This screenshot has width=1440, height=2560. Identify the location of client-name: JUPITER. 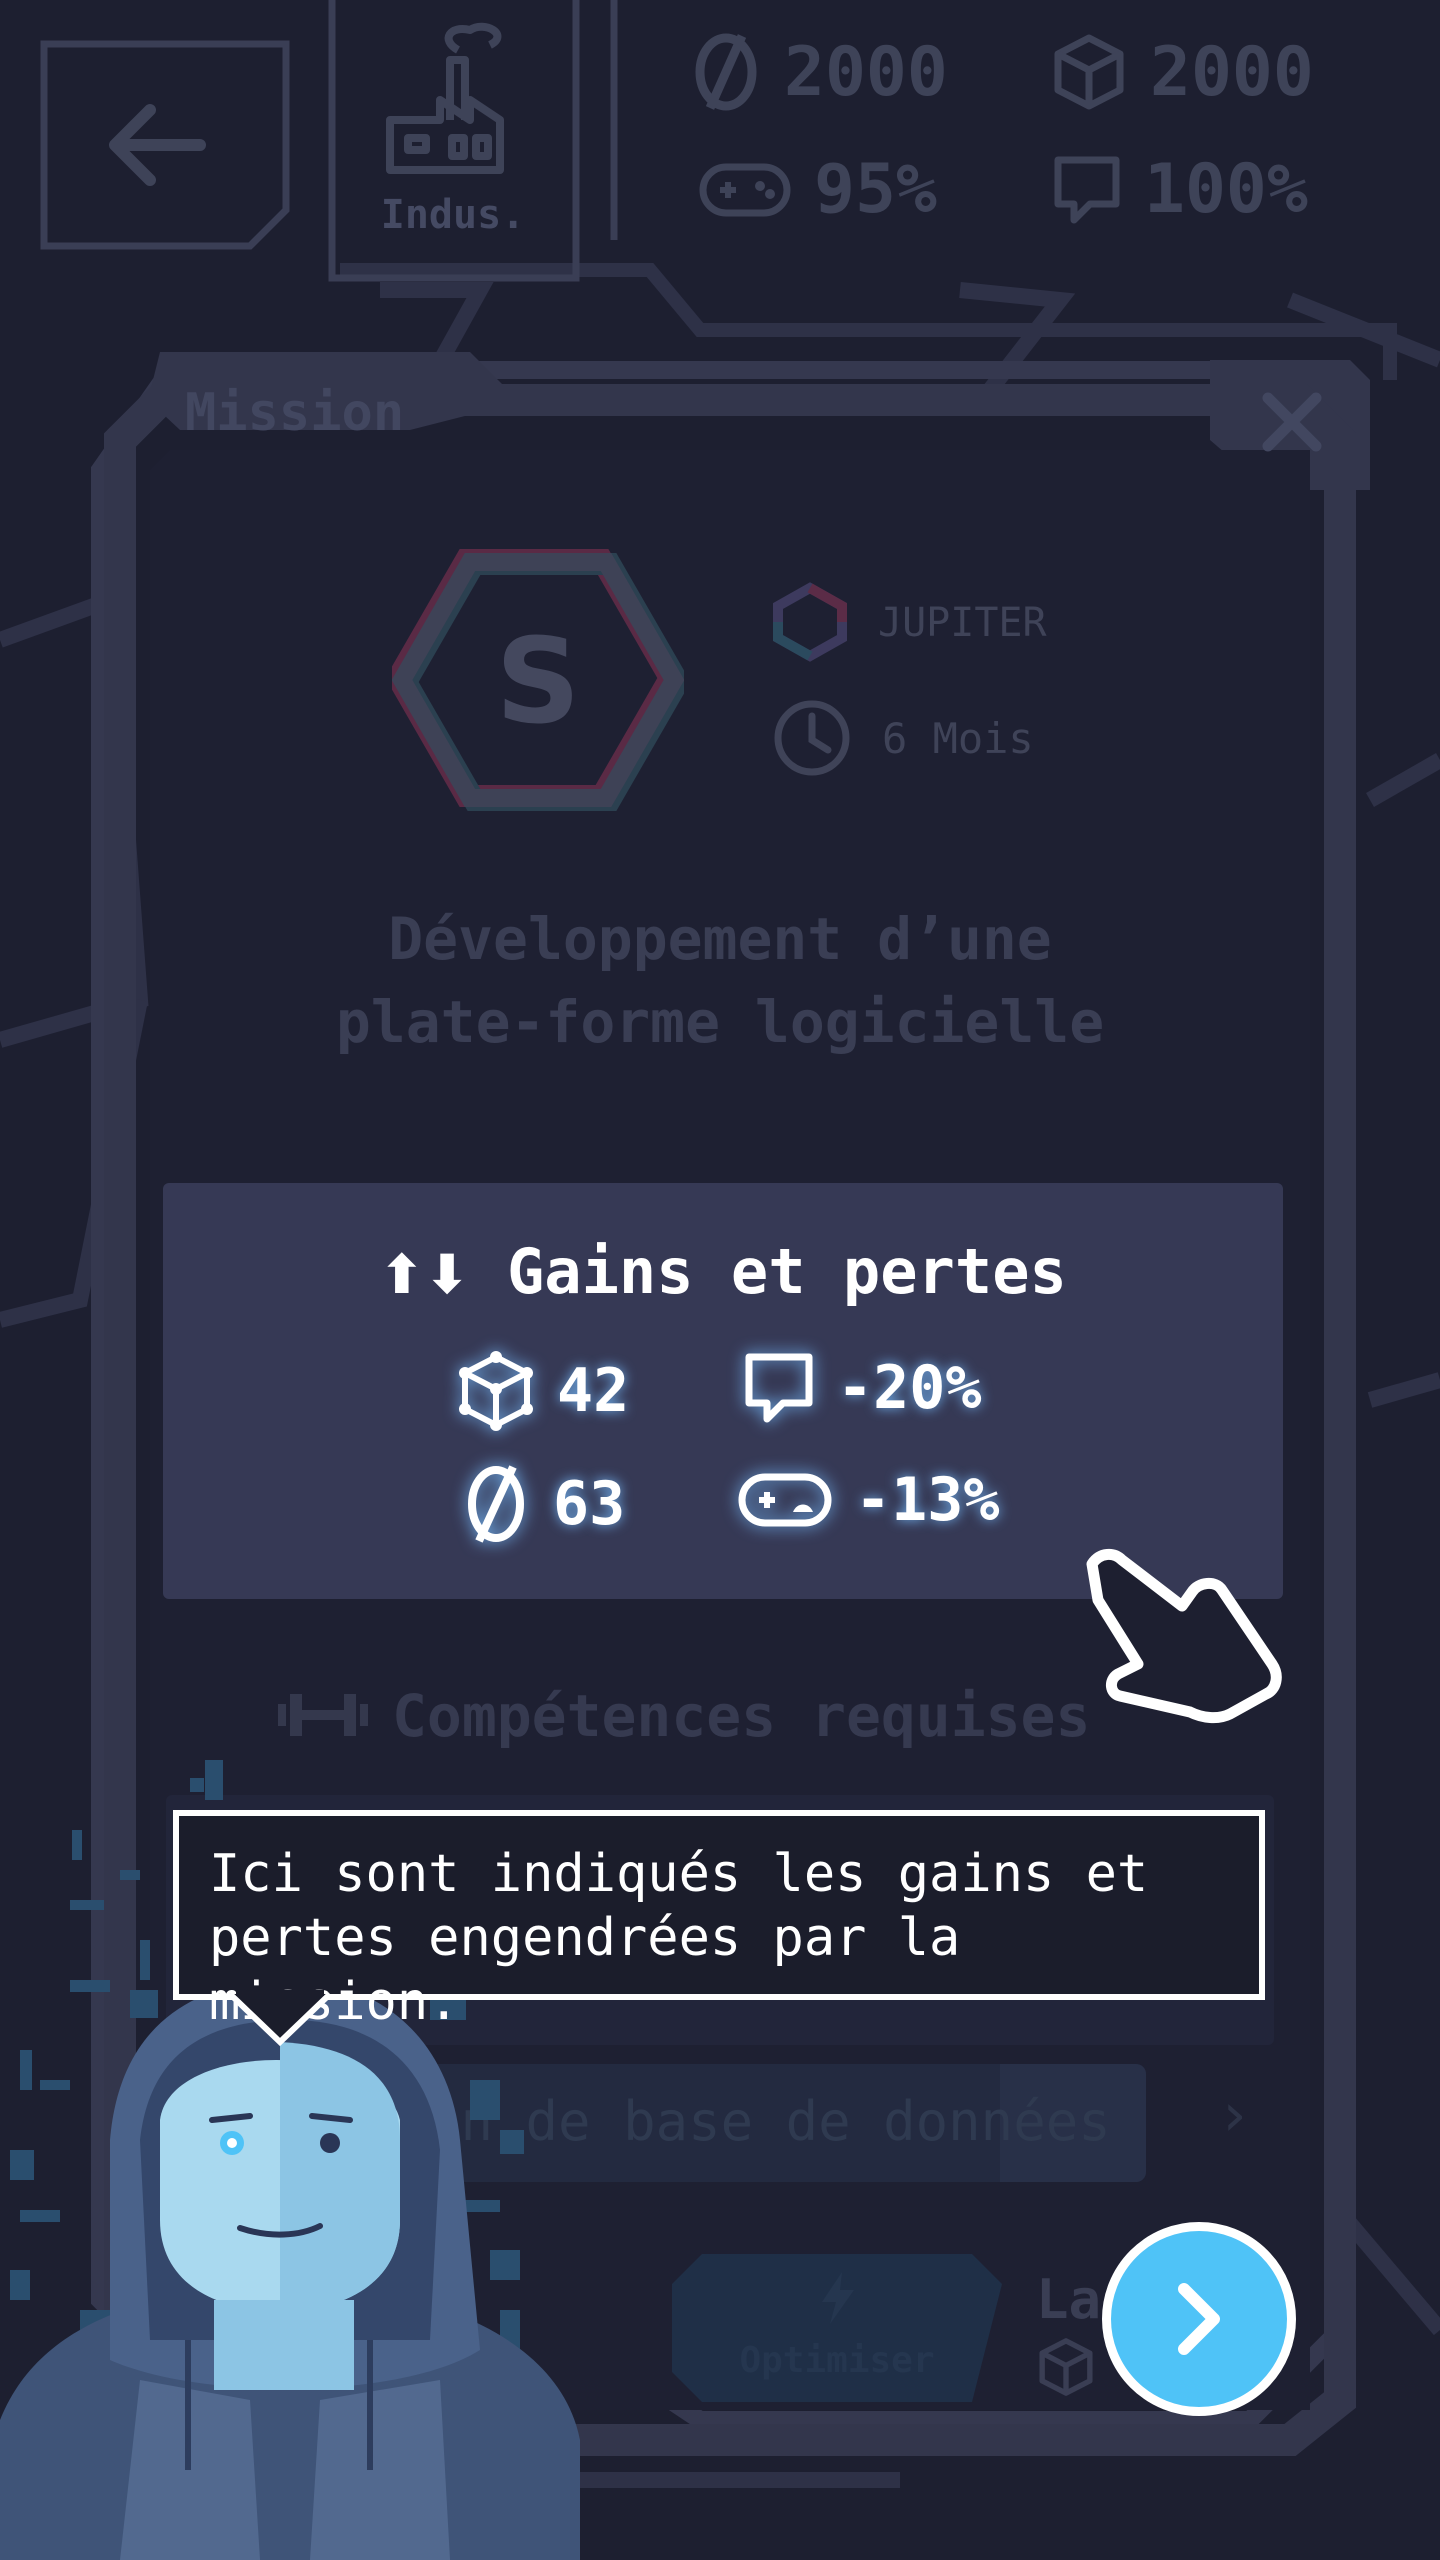
(962, 623).